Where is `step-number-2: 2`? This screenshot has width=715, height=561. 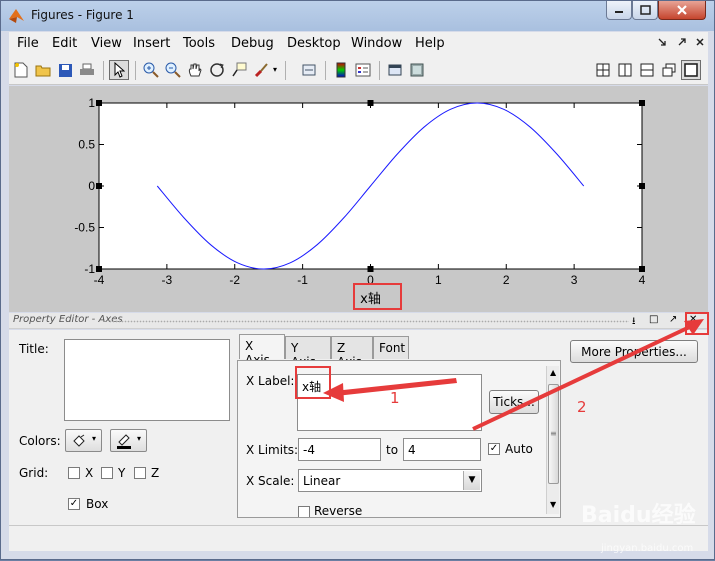
step-number-2: 2 is located at coordinates (582, 407).